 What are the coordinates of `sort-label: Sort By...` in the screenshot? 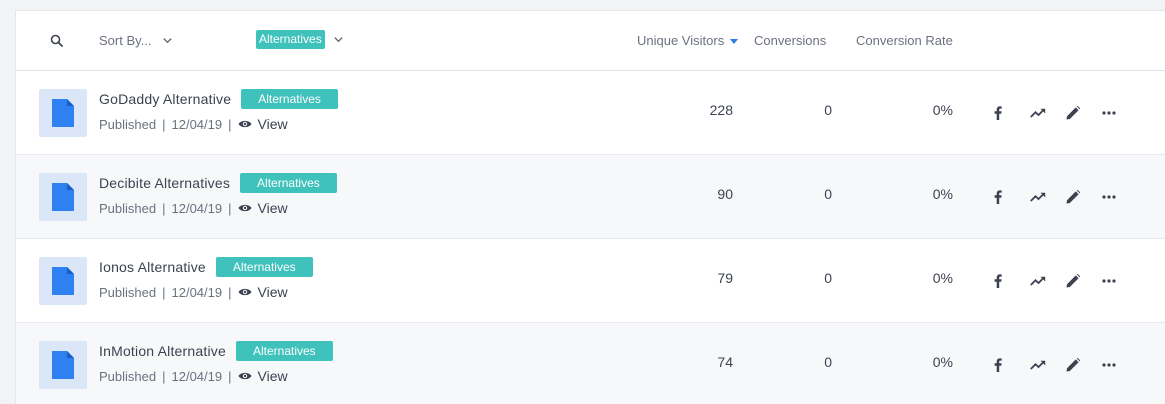 It's located at (125, 40).